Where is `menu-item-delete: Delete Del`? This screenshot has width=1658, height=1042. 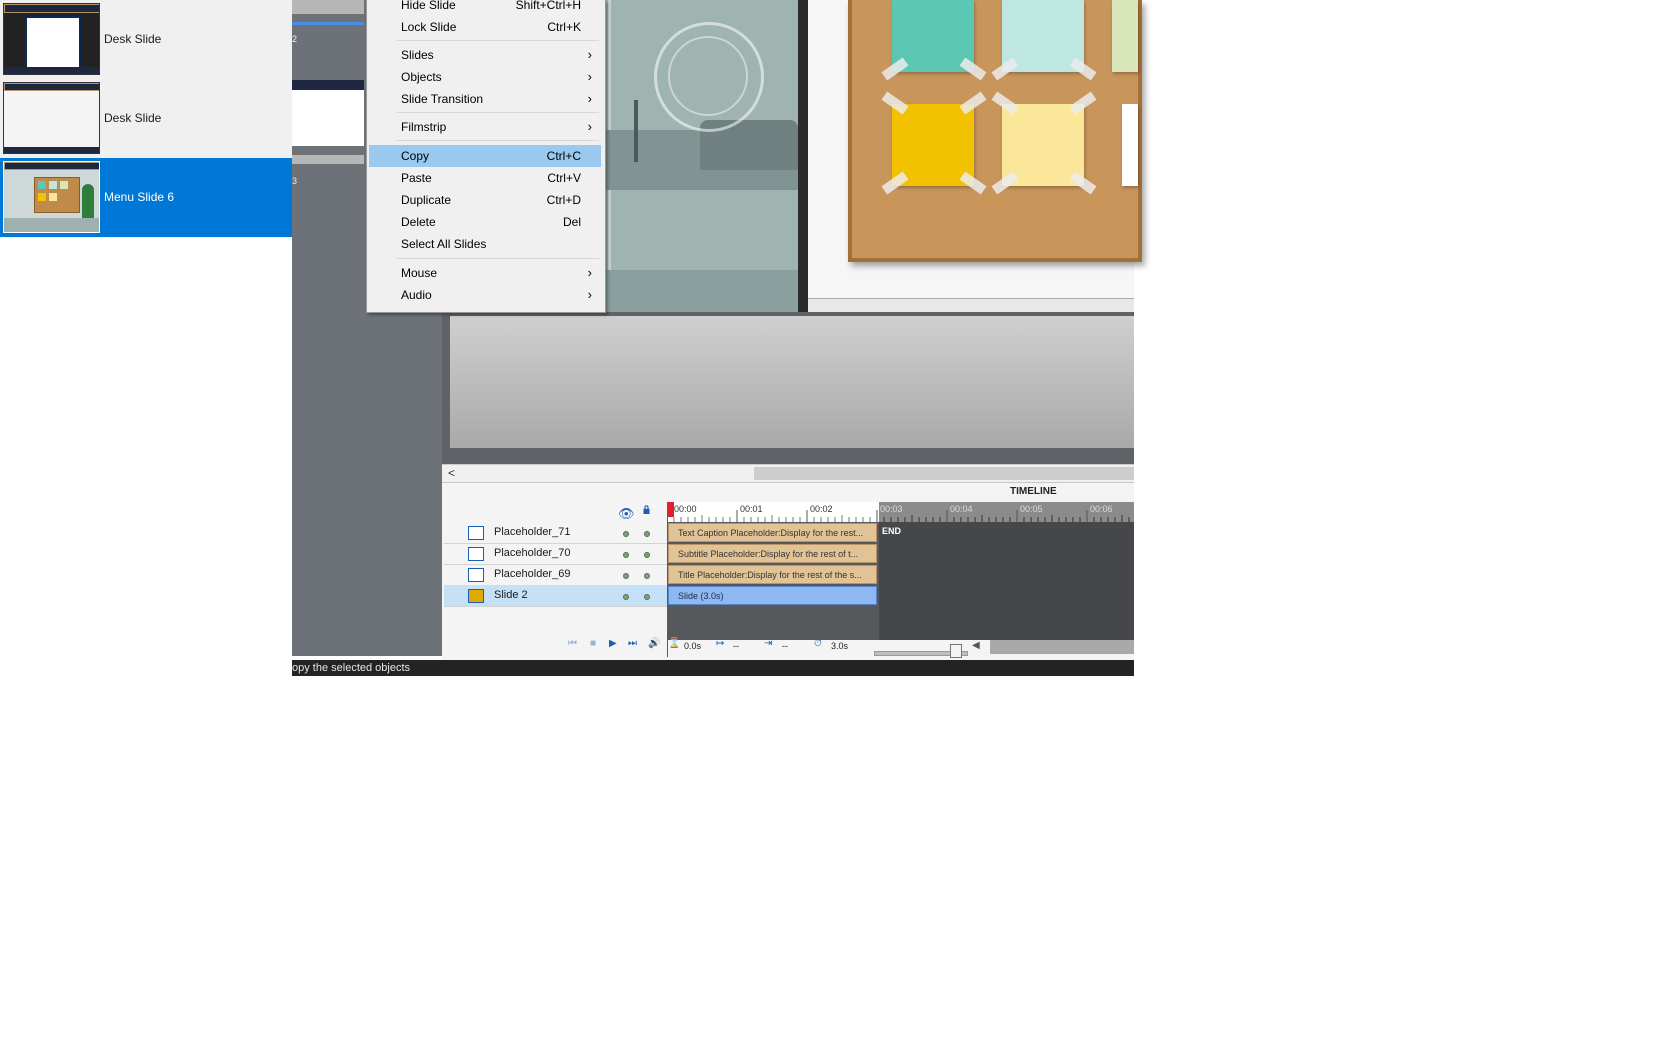
menu-item-delete: Delete Del is located at coordinates (485, 222).